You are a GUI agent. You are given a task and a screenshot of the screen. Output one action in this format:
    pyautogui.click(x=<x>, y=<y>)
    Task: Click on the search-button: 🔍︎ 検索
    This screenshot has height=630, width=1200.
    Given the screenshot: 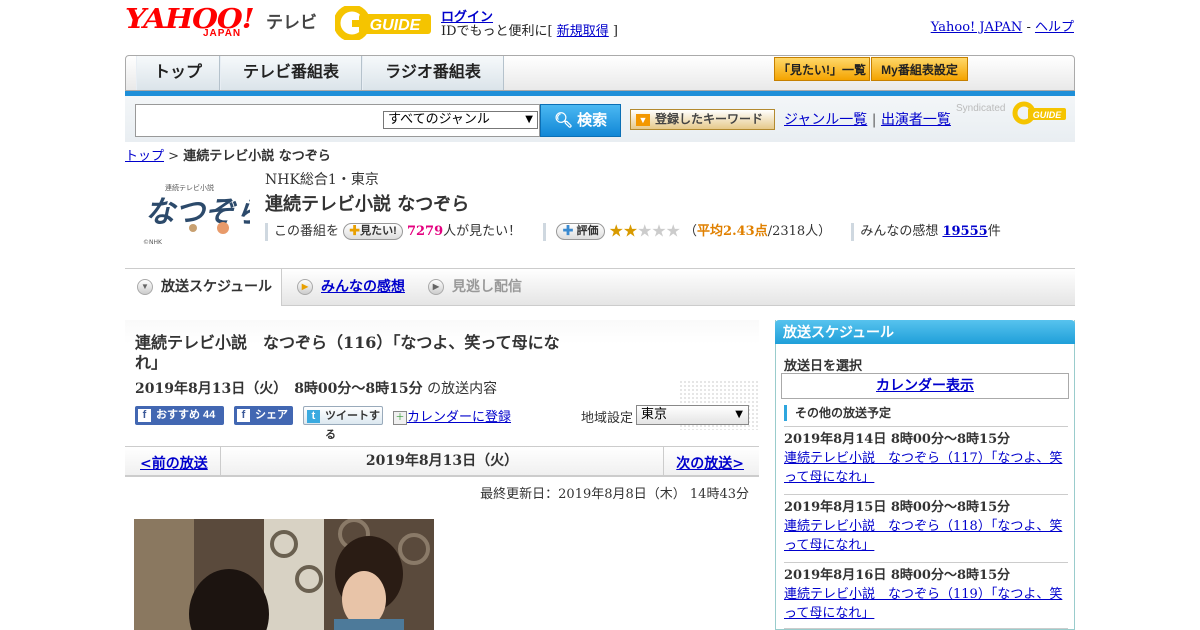 What is the action you would take?
    pyautogui.click(x=580, y=120)
    